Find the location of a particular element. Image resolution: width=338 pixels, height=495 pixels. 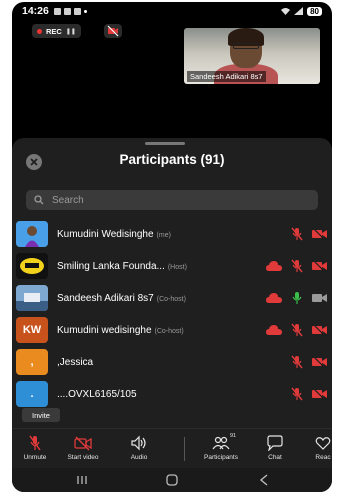

start-video-button: Start video is located at coordinates (83, 448).